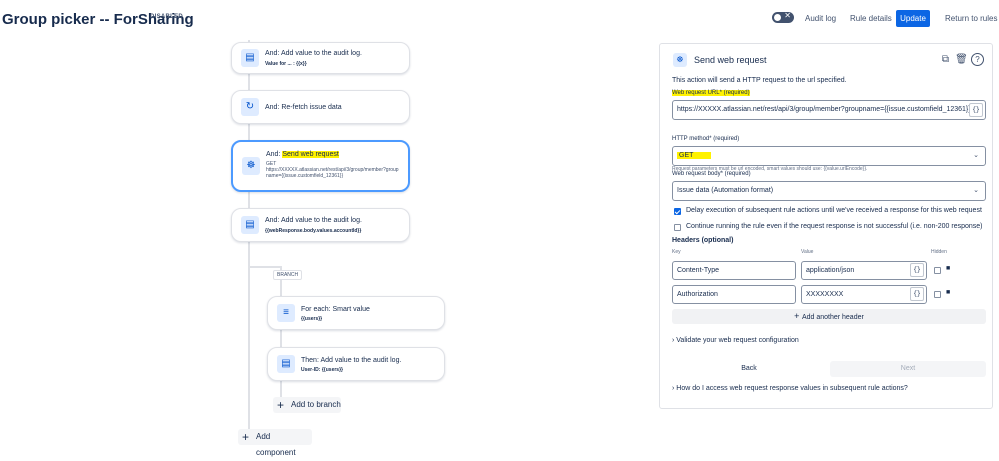 The width and height of the screenshot is (999, 461). What do you see at coordinates (281, 336) in the screenshot?
I see `branch-connector` at bounding box center [281, 336].